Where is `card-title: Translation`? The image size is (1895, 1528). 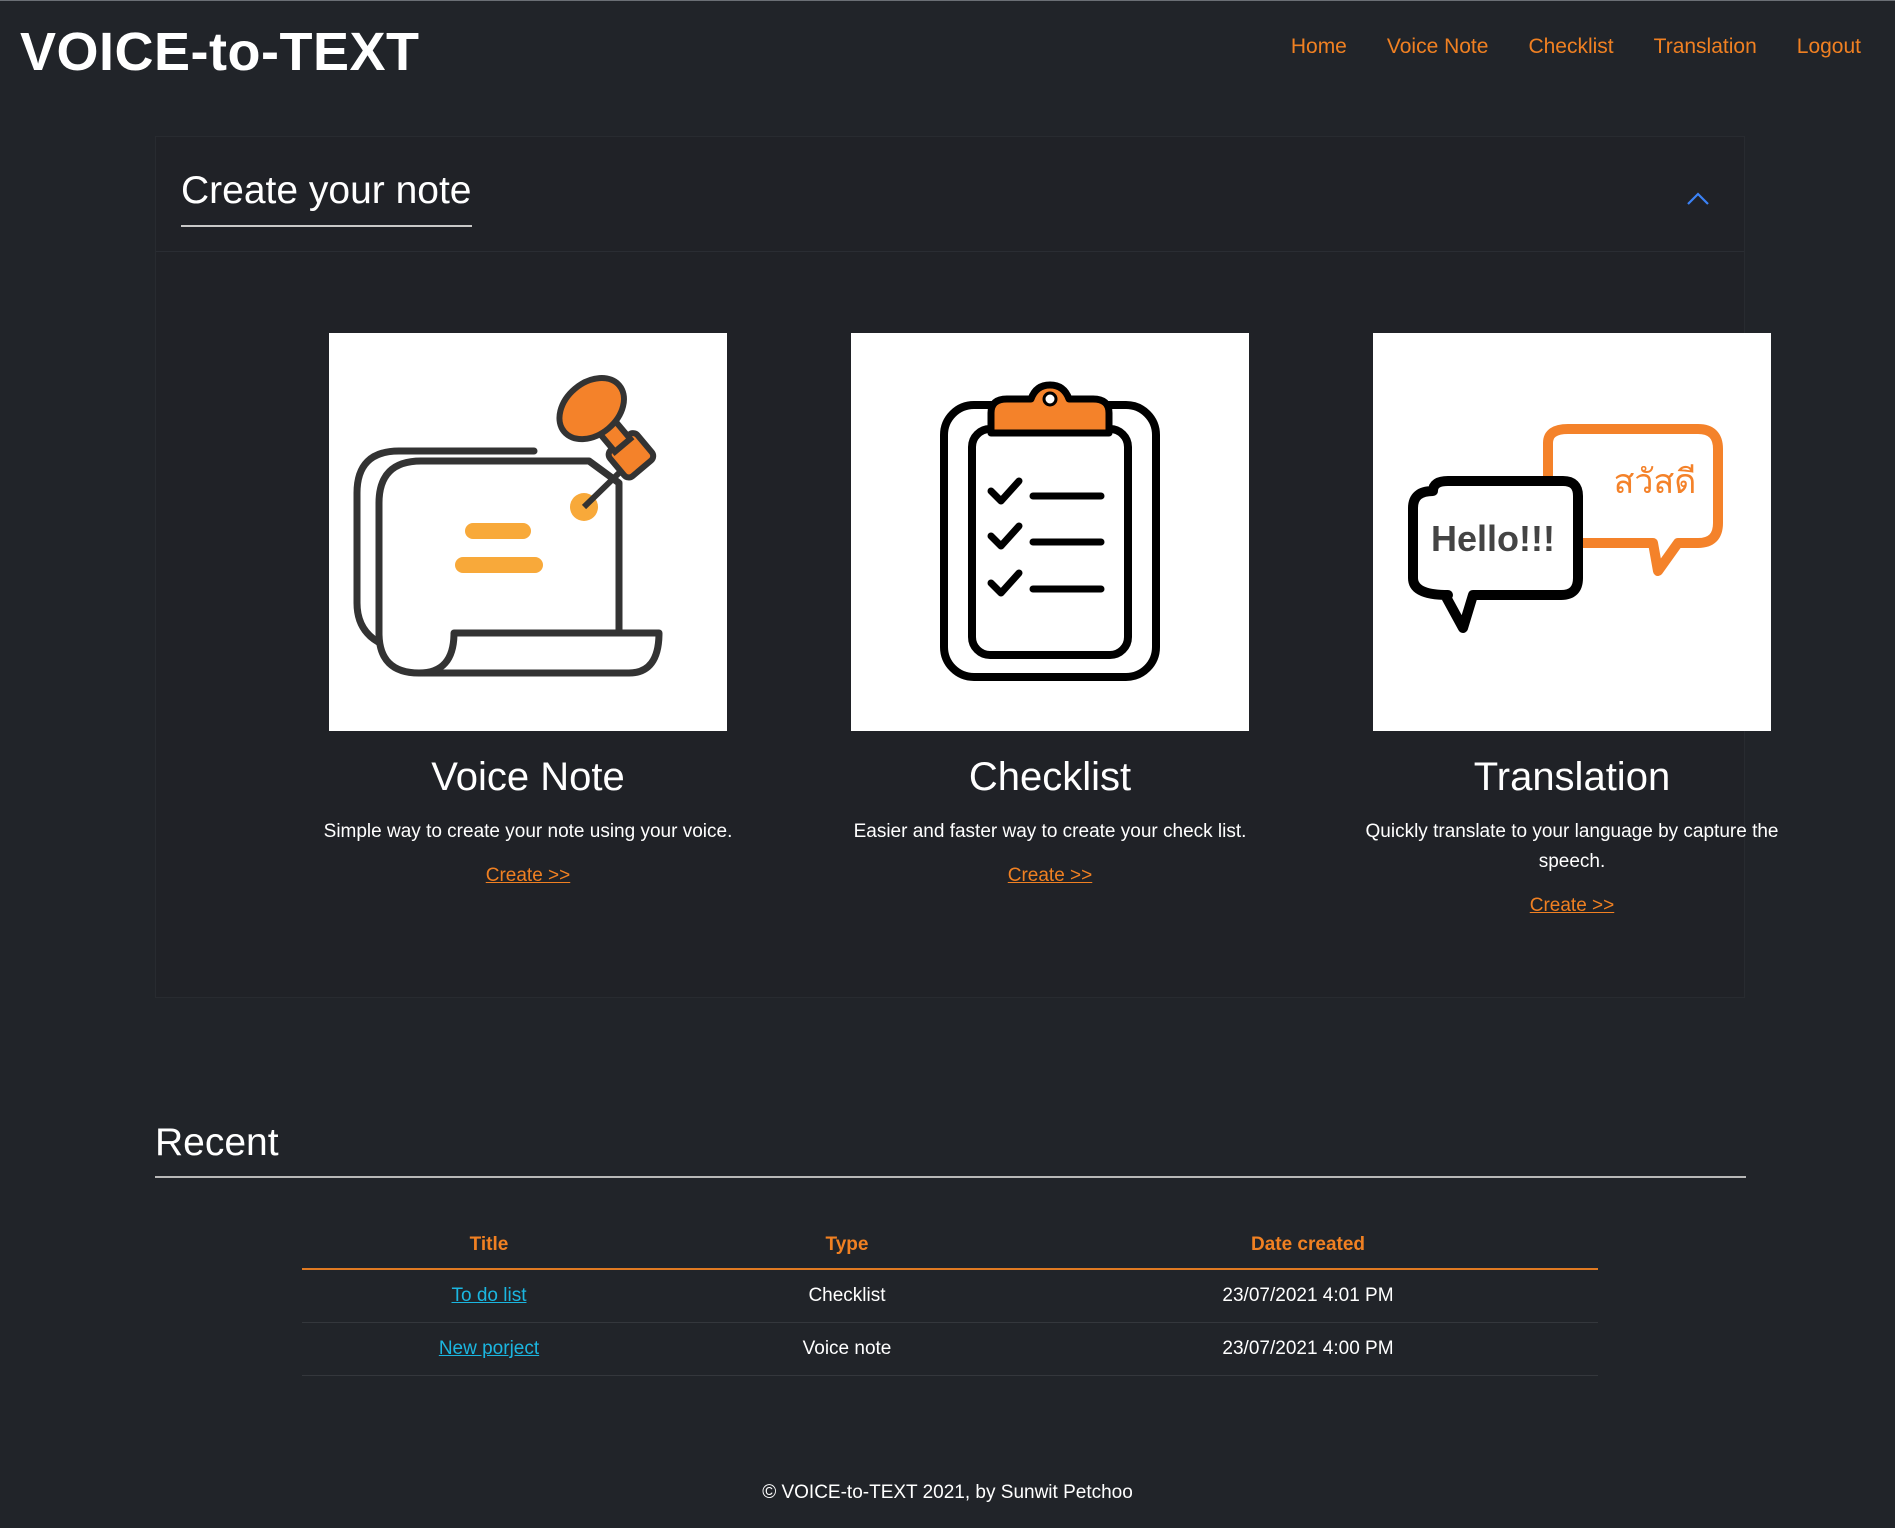 card-title: Translation is located at coordinates (1572, 777).